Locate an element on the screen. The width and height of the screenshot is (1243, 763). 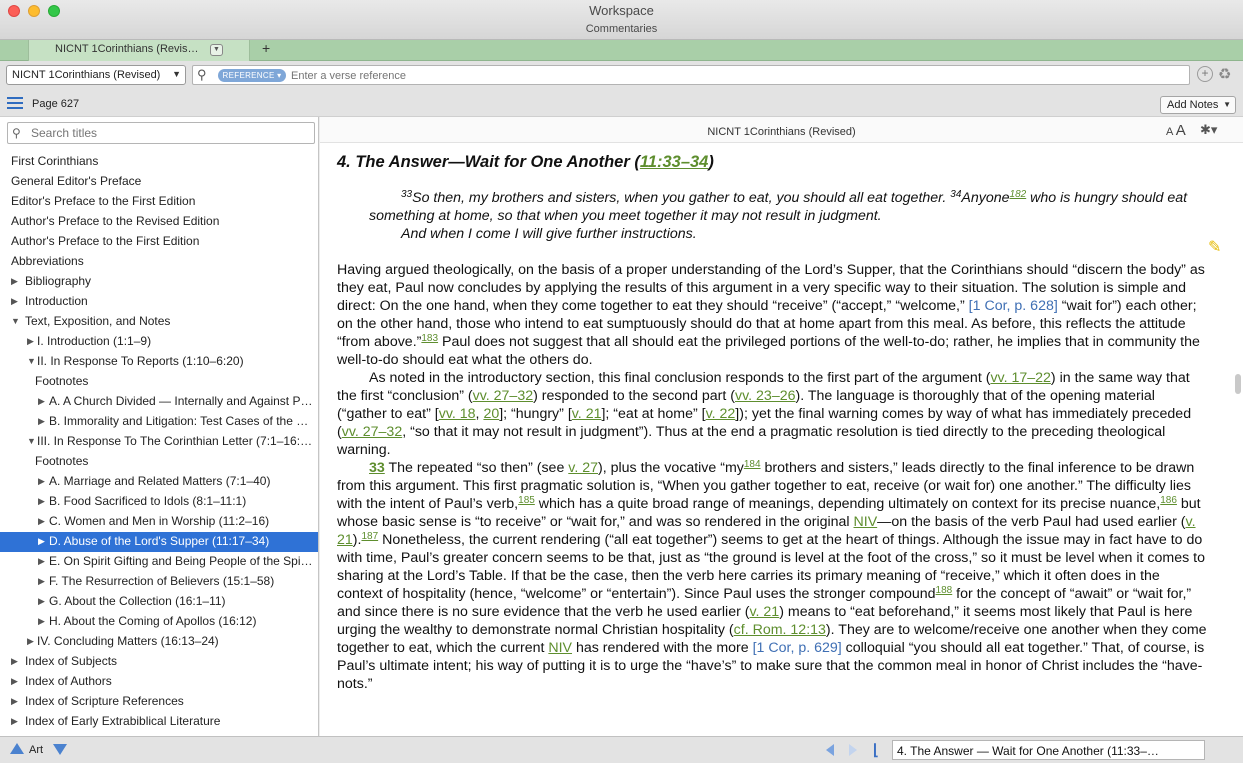
toc-item: ▼ II. In Response To Reports (1:10–6:20) is located at coordinates (159, 362).